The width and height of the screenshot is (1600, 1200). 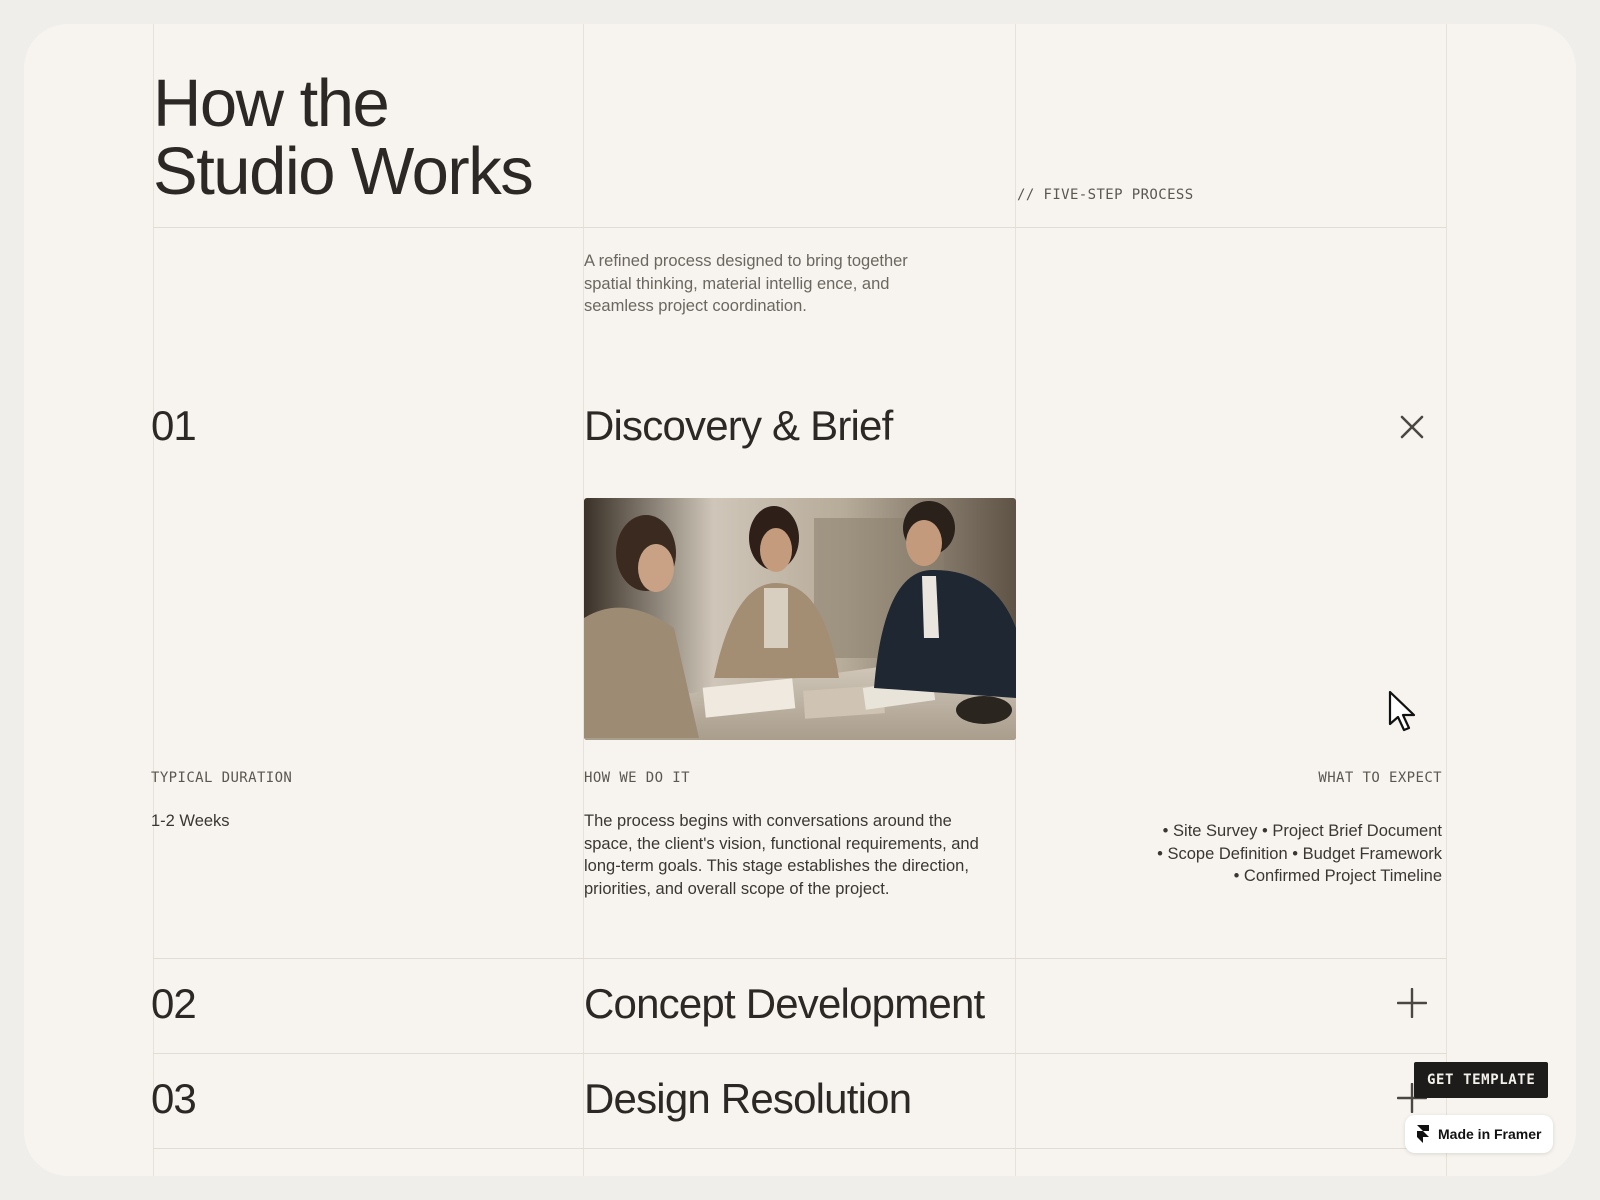 I want to click on close-icon, so click(x=1412, y=427).